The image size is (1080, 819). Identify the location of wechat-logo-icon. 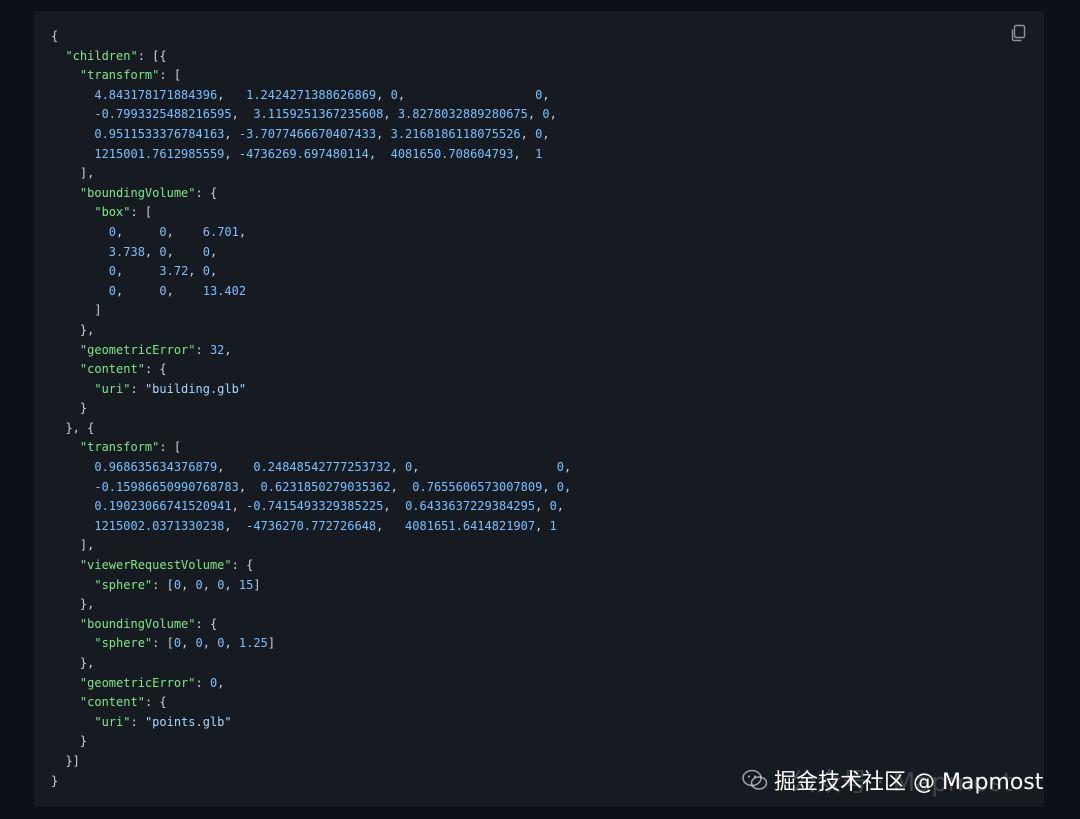
(755, 779).